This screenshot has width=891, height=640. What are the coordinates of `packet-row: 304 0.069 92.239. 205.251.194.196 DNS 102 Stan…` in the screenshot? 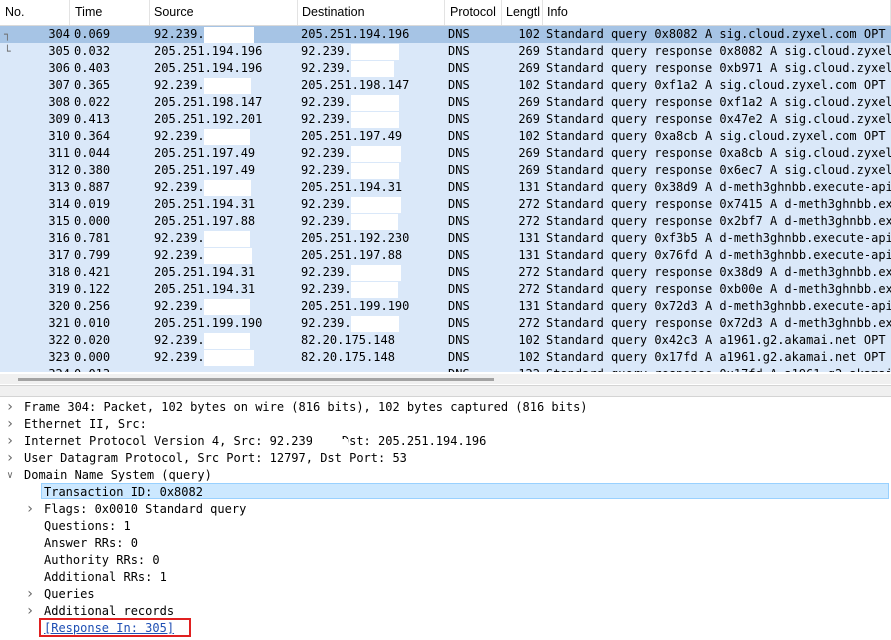 It's located at (445, 35).